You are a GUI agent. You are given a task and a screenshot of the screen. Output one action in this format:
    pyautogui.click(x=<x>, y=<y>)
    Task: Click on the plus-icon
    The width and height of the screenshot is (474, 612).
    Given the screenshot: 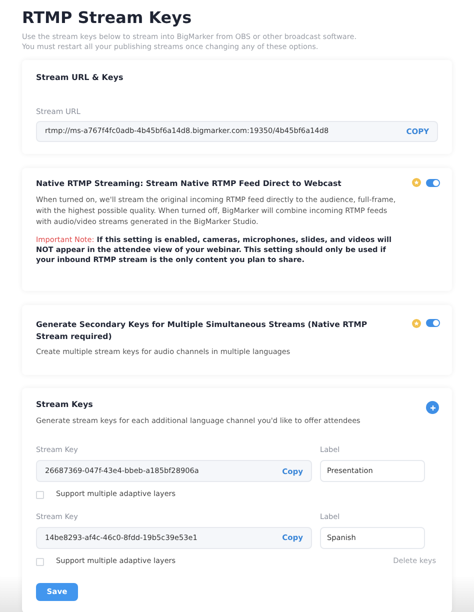 What is the action you would take?
    pyautogui.click(x=433, y=407)
    